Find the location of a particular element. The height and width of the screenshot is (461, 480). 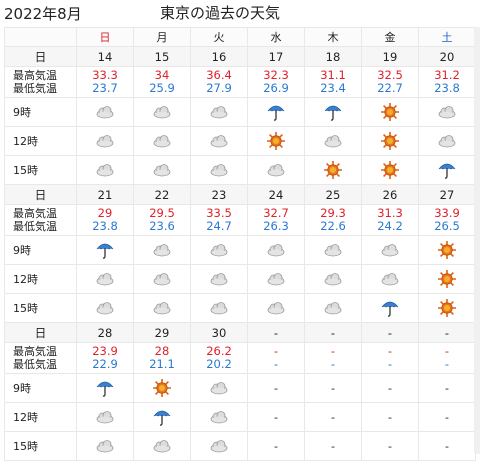

temperature-cell: 31.2 23.8 is located at coordinates (447, 82).